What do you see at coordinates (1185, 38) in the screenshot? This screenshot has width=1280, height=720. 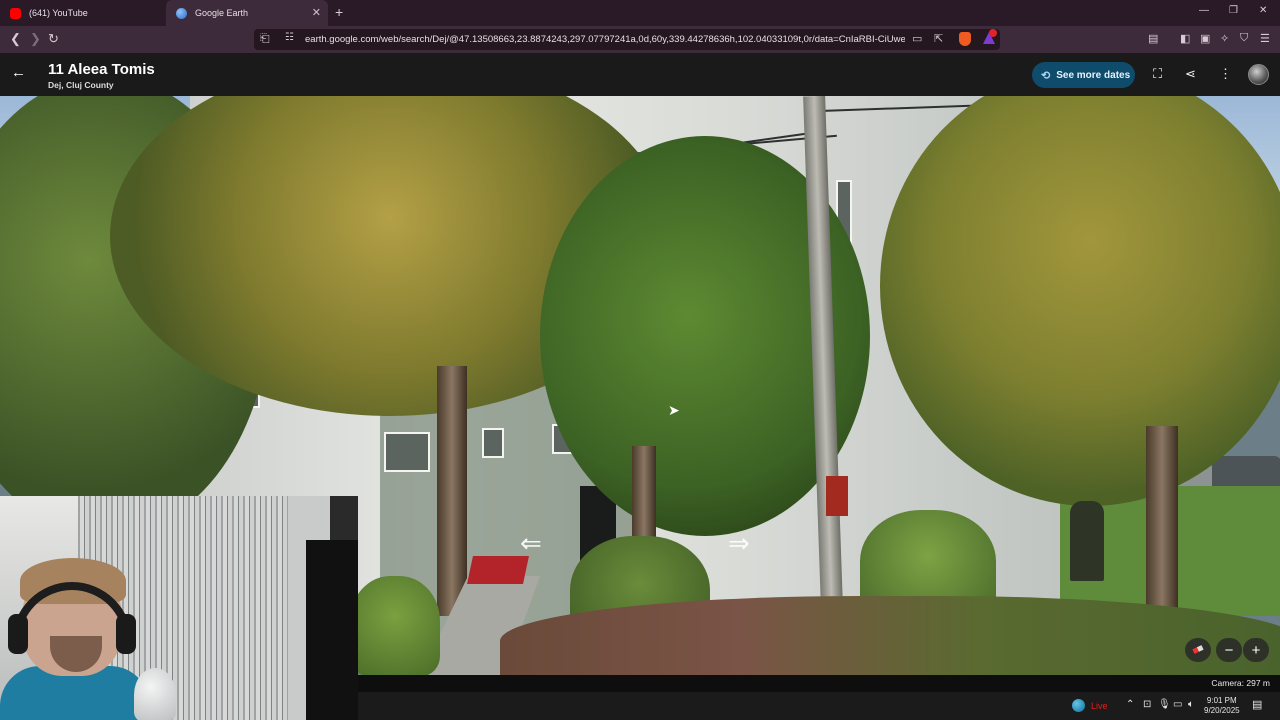 I see `sidebar-icon: ◧` at bounding box center [1185, 38].